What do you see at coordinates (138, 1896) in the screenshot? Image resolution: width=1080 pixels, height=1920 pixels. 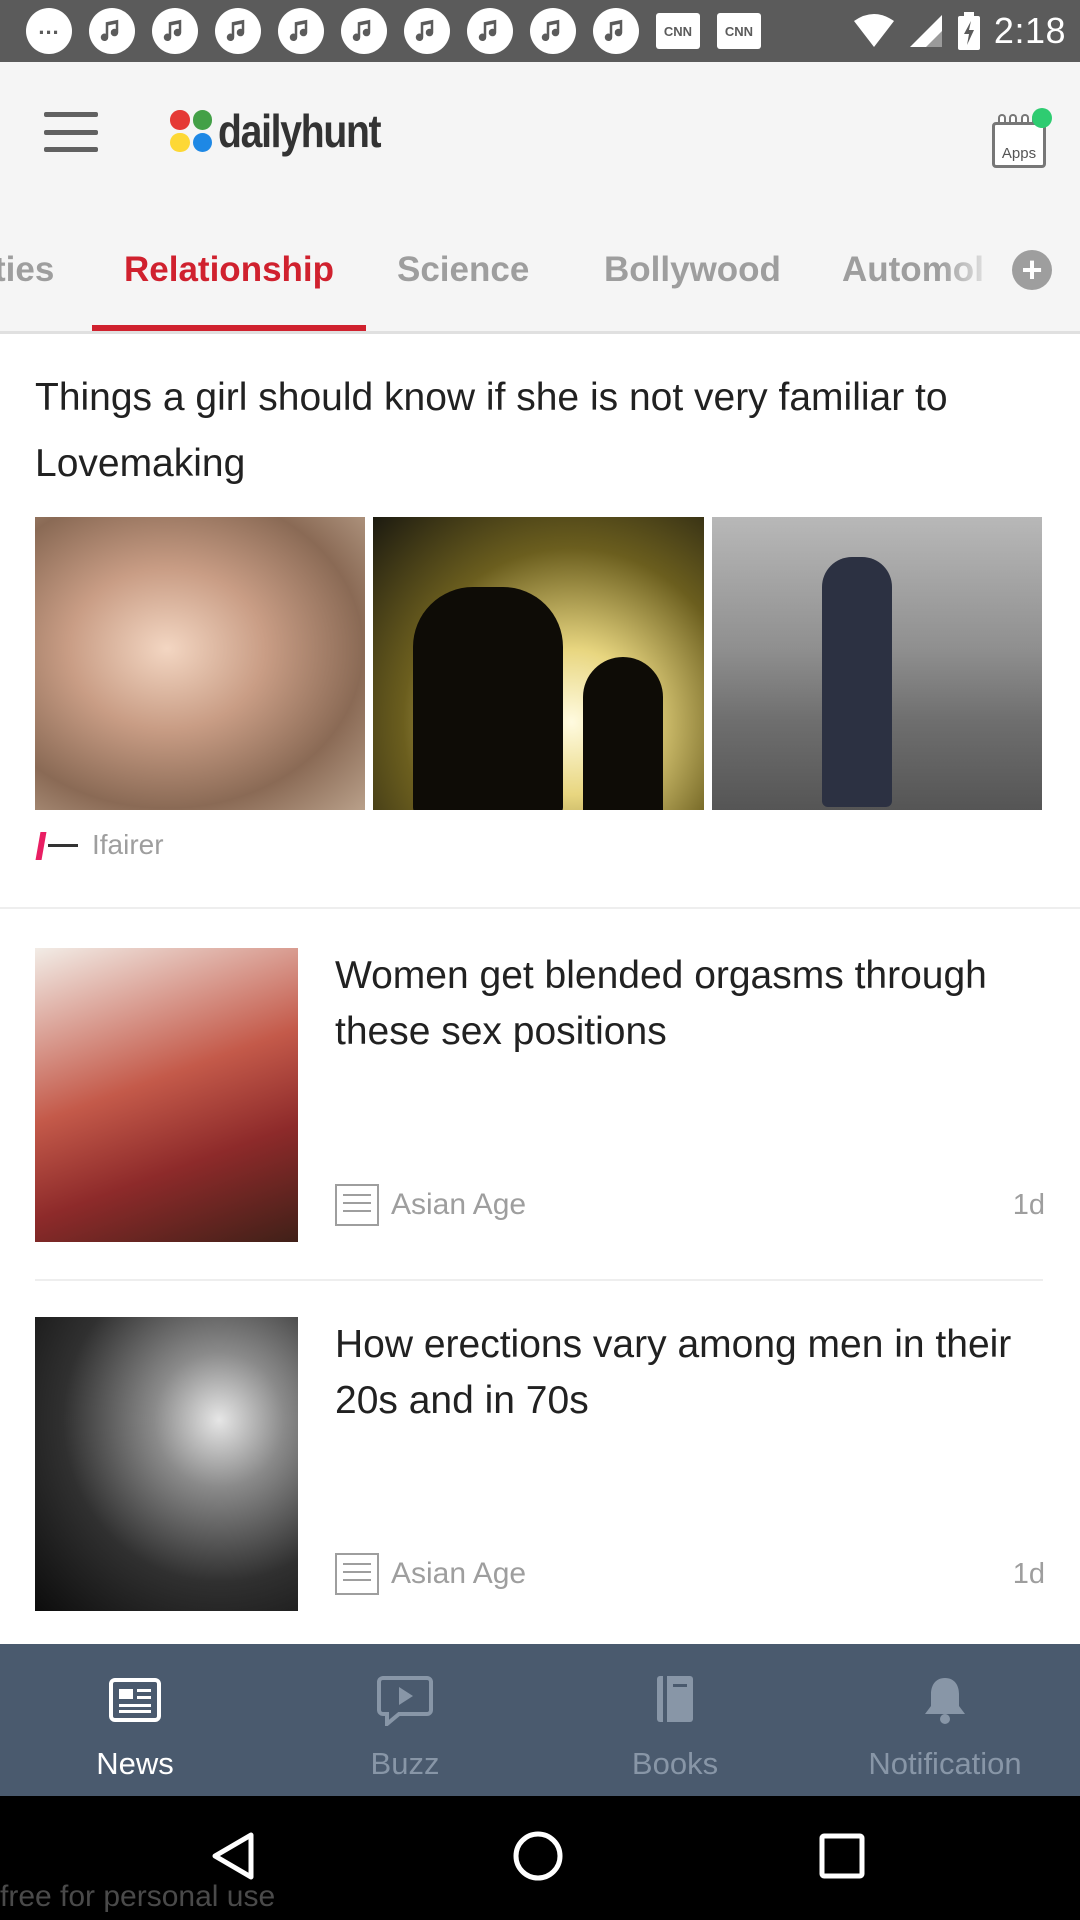 I see `watermark-text: free for personal use` at bounding box center [138, 1896].